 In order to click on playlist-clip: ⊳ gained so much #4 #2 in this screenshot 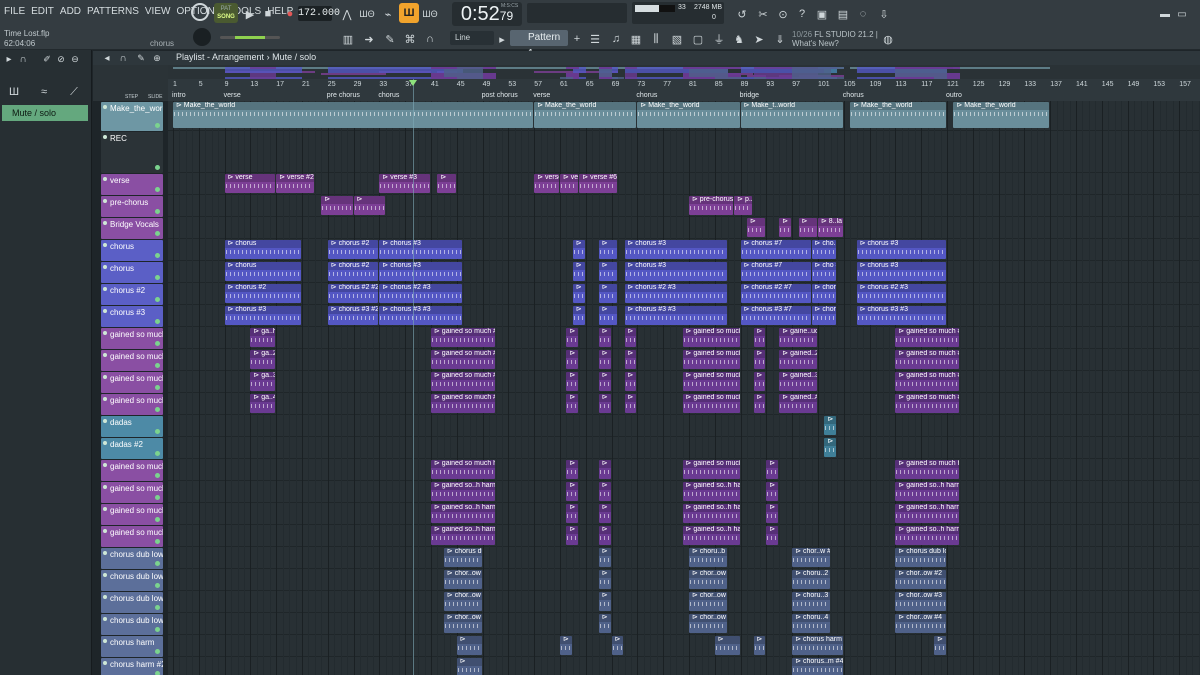, I will do `click(711, 403)`.